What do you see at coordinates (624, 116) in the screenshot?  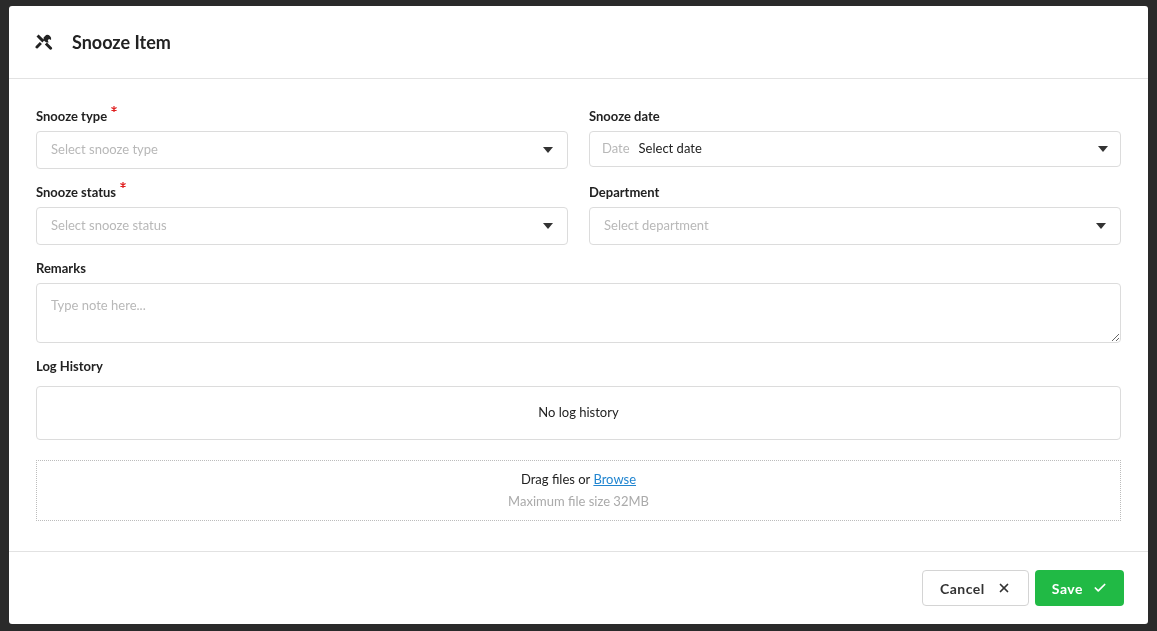 I see `field-label: Snooze date` at bounding box center [624, 116].